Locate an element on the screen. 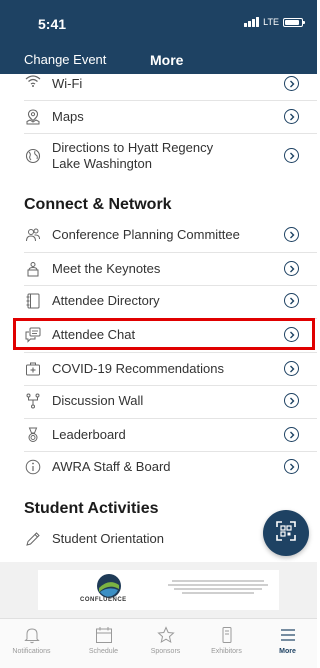 The width and height of the screenshot is (320, 668). section-title-connect-network: Connect & Network is located at coordinates (98, 204).